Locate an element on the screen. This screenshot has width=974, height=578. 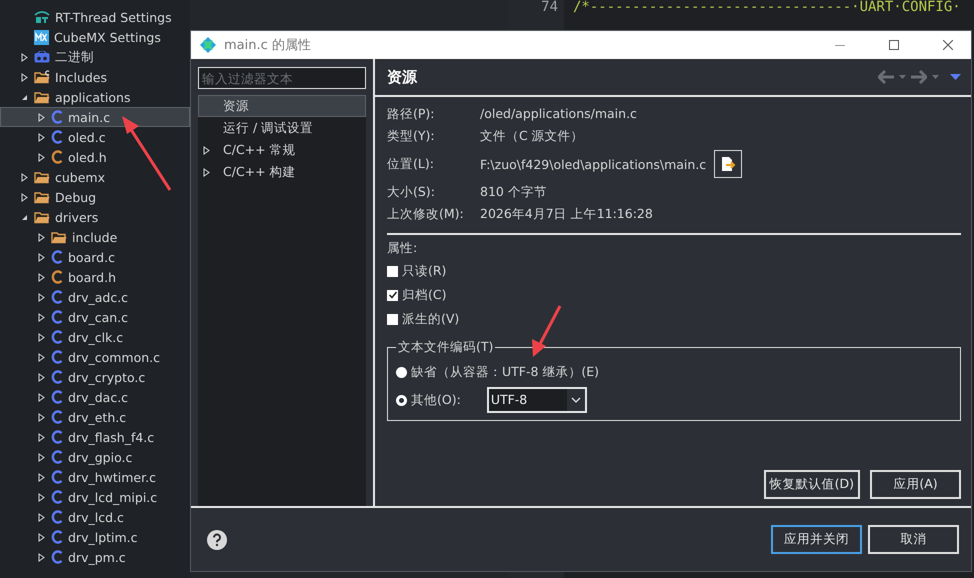
help-icon is located at coordinates (217, 540).